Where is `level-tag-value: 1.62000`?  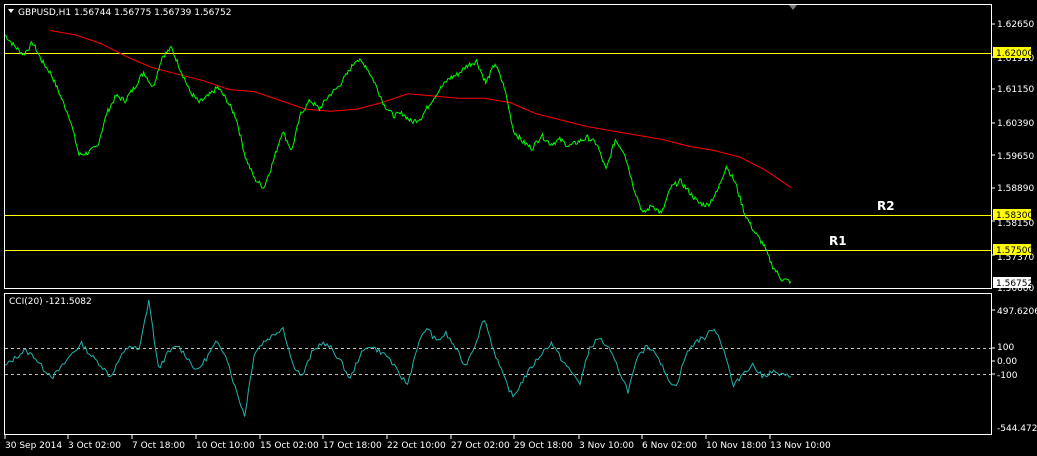 level-tag-value: 1.62000 is located at coordinates (1014, 54).